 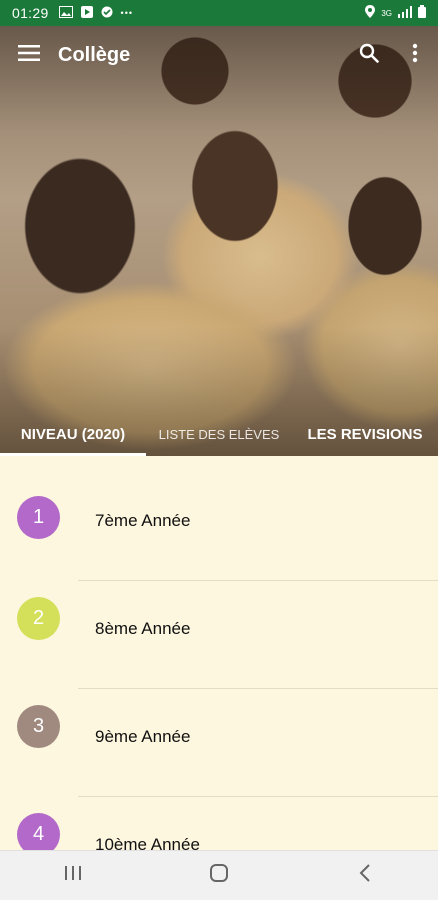 I want to click on level-label: 9ème Année, so click(x=143, y=736).